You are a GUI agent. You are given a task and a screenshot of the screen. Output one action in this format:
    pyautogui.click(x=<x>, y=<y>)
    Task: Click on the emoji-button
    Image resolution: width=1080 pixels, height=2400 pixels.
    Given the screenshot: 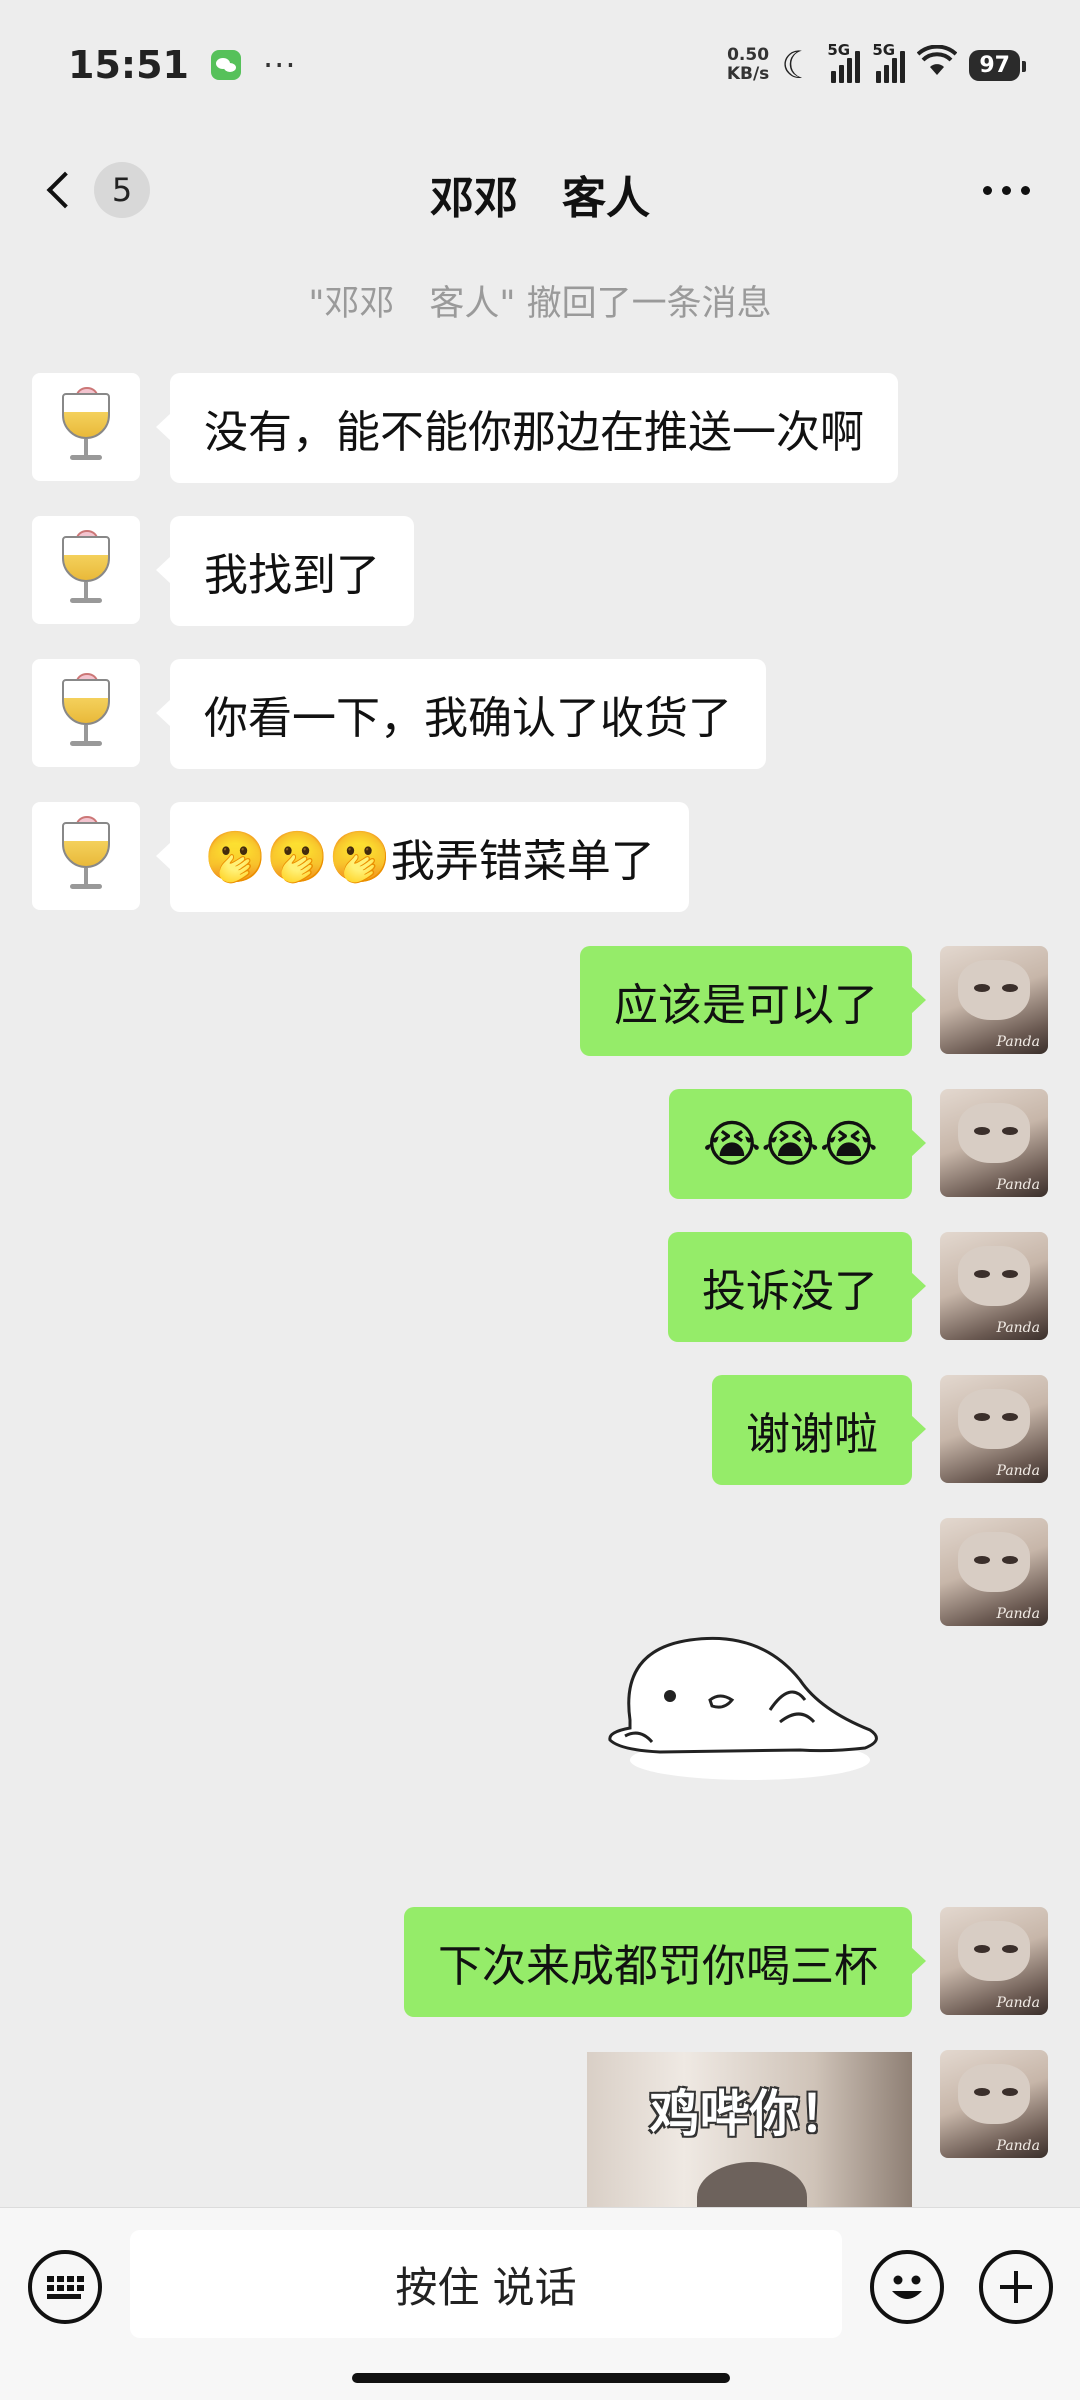 What is the action you would take?
    pyautogui.click(x=907, y=2287)
    